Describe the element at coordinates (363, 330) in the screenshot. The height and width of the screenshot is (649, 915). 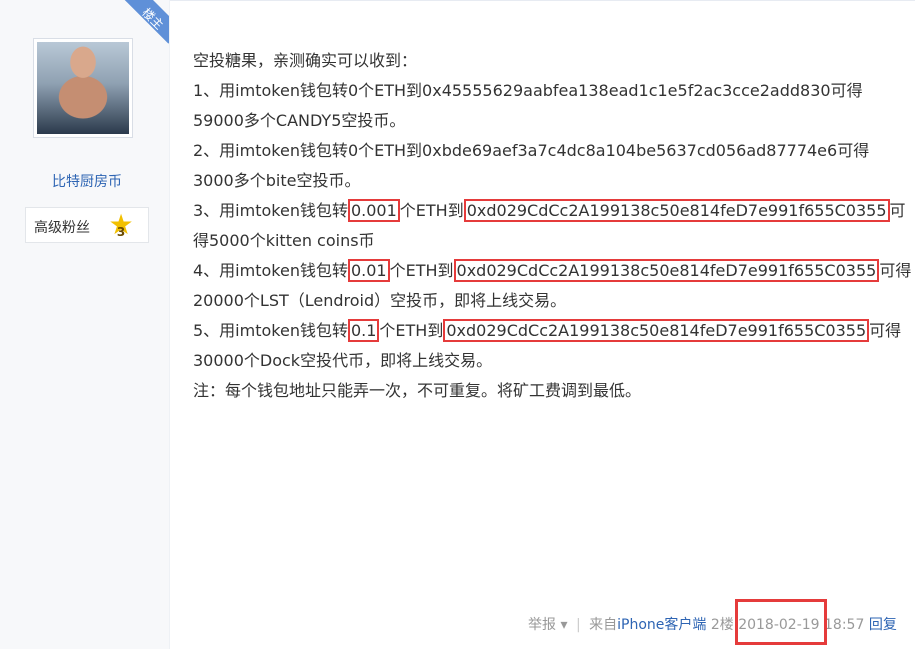
I see `item-5-amount-highlight: 0.1` at that location.